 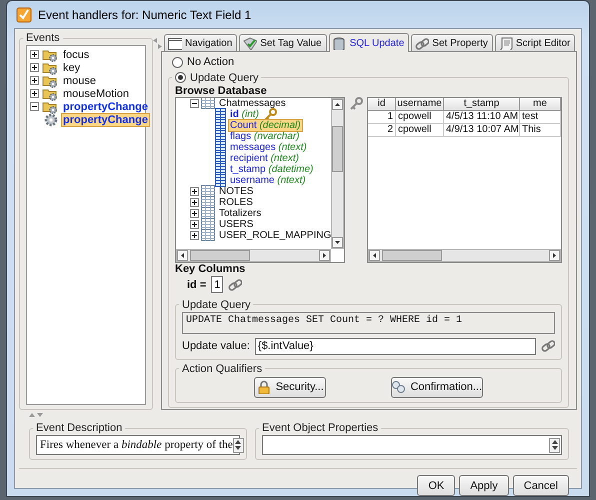 I want to click on table-cell: 4/9/13 10:07 AM, so click(x=482, y=130).